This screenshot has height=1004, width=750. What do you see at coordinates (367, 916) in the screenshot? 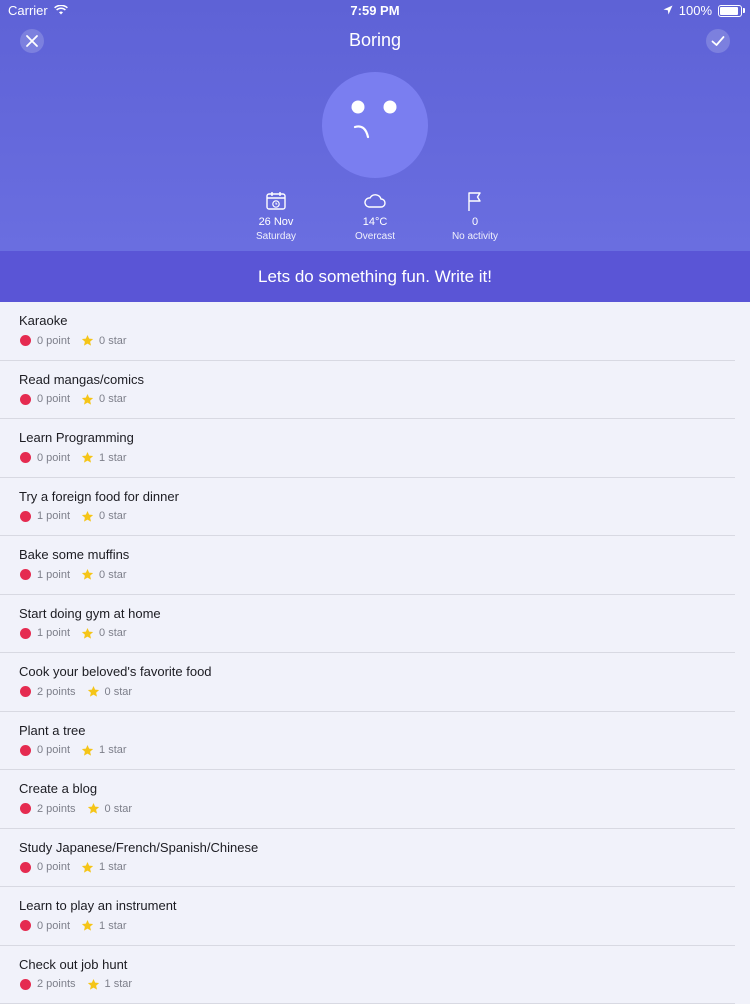
I see `list-item: Learn to play an instrument 0 point 1 star` at bounding box center [367, 916].